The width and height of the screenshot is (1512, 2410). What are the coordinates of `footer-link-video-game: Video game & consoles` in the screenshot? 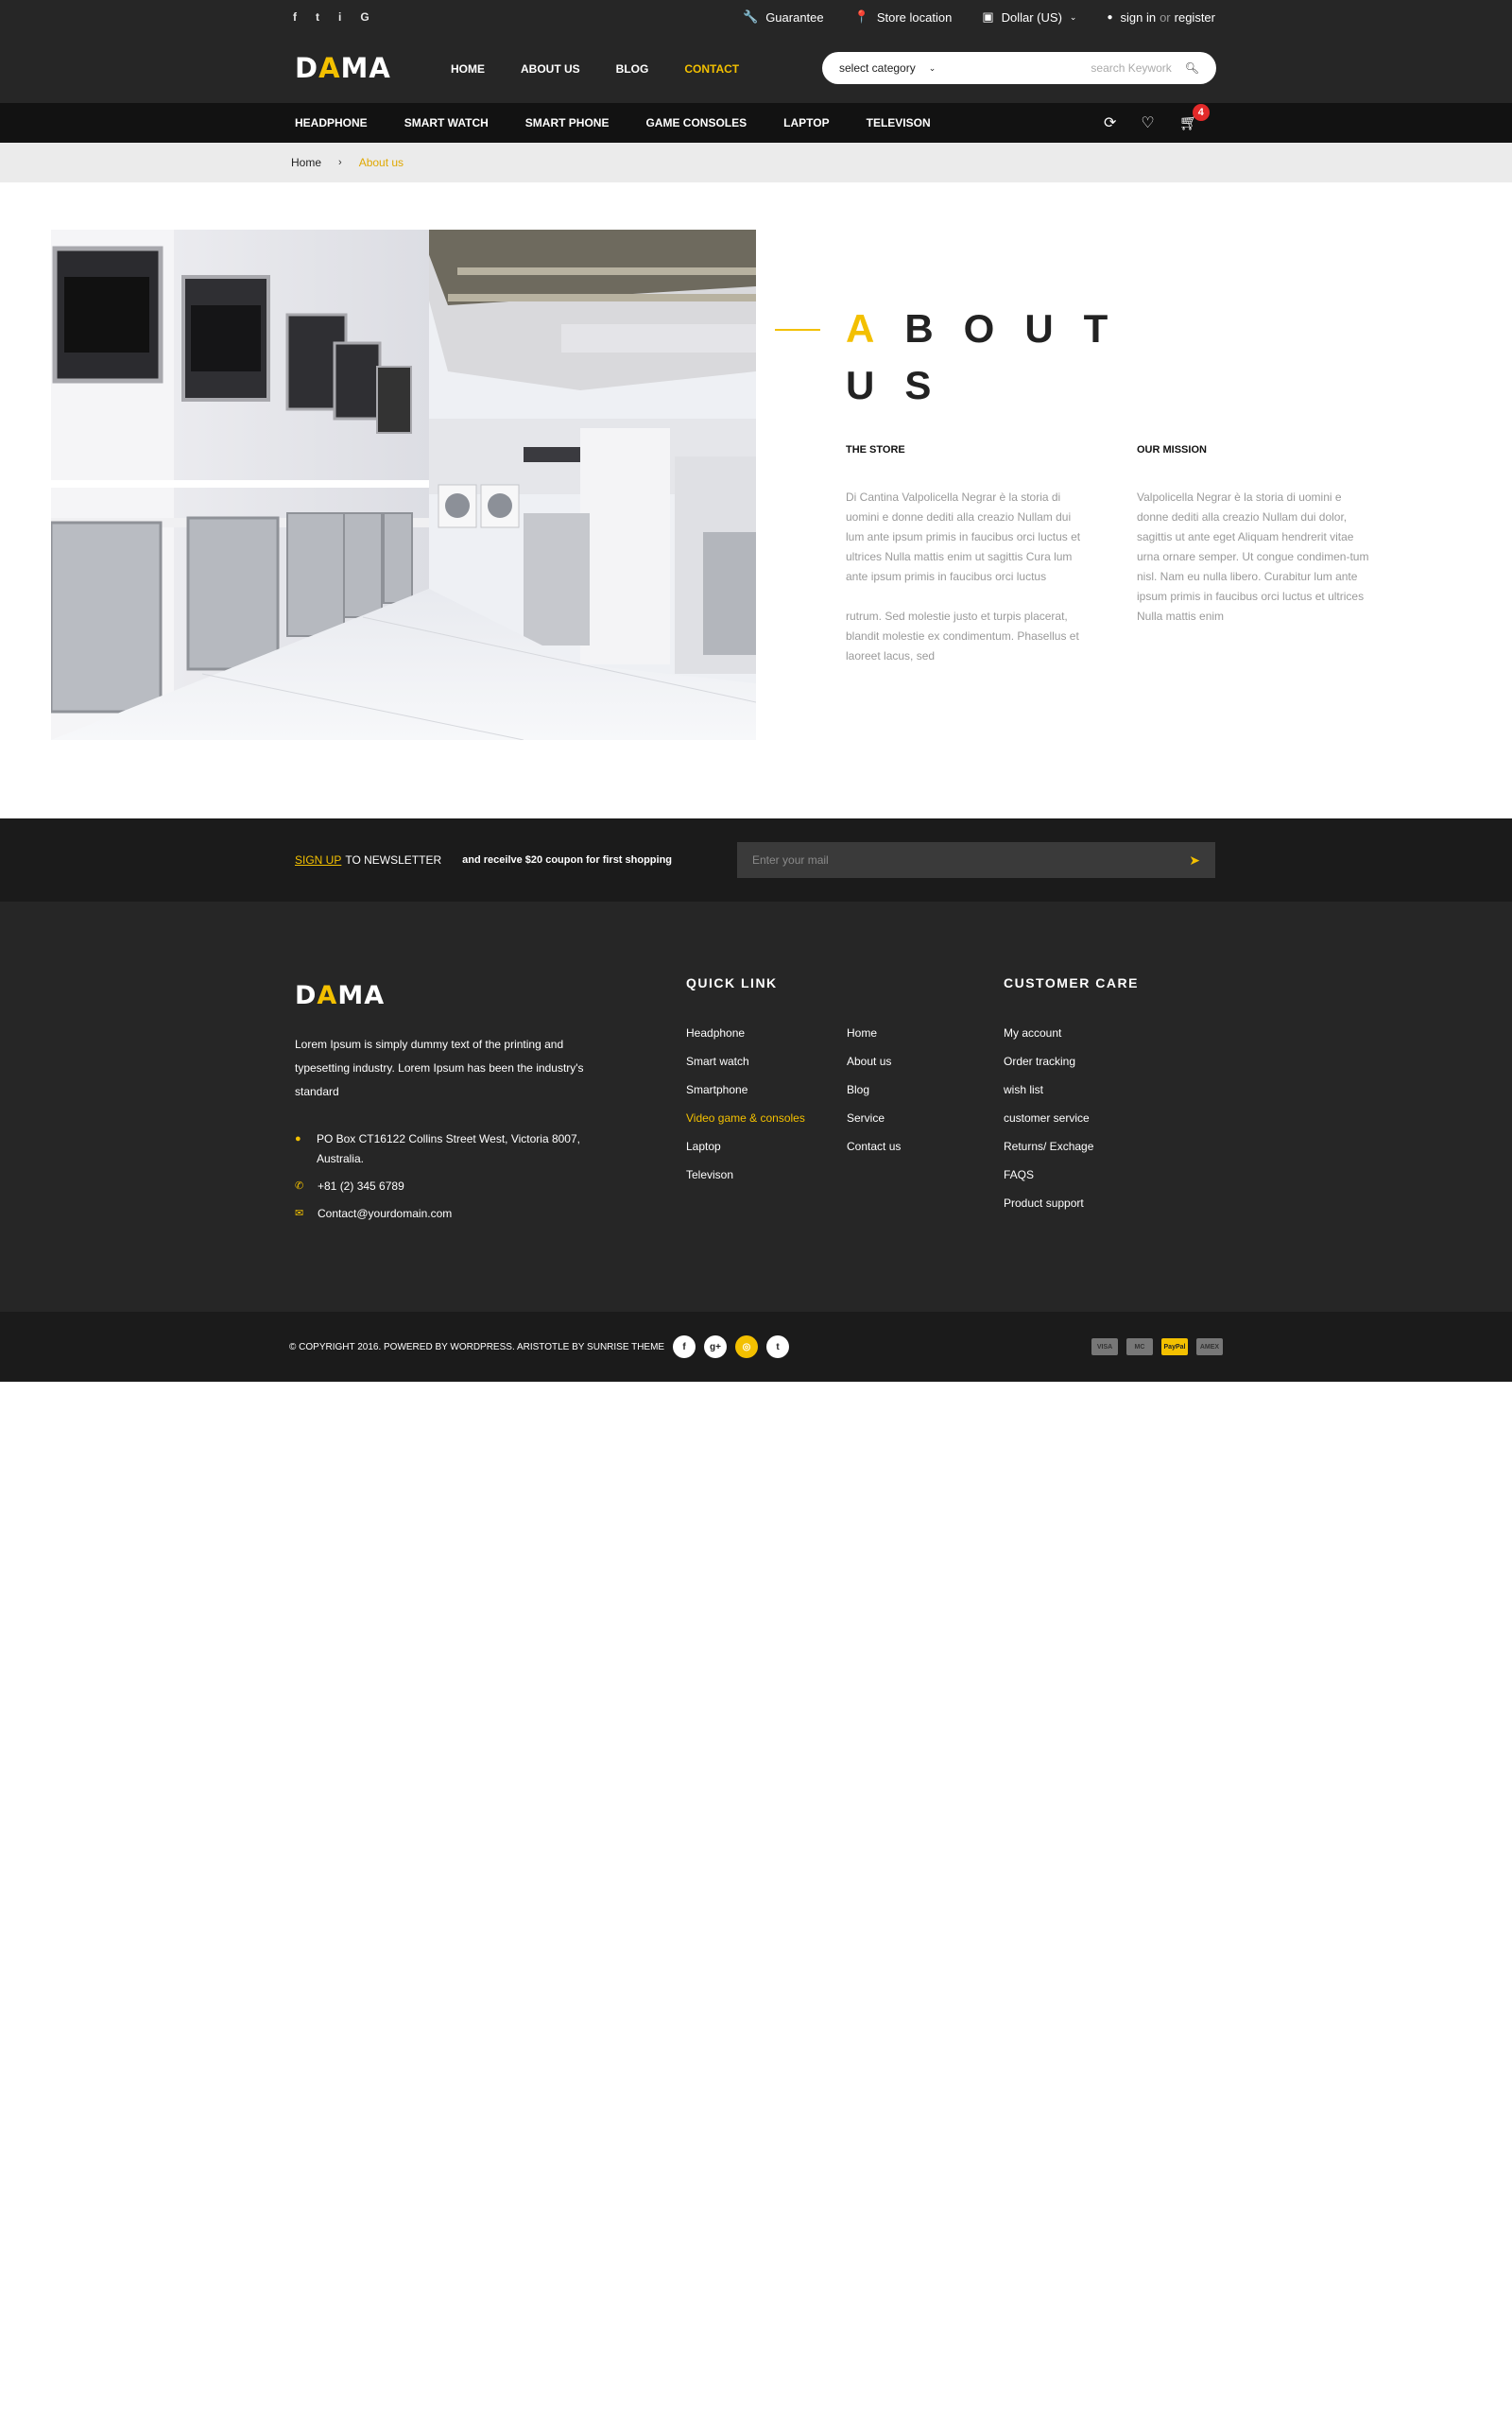 It's located at (745, 1118).